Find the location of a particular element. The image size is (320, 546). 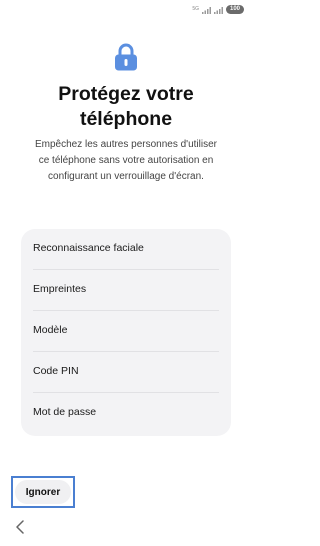

option-label: Empreintes is located at coordinates (60, 289).